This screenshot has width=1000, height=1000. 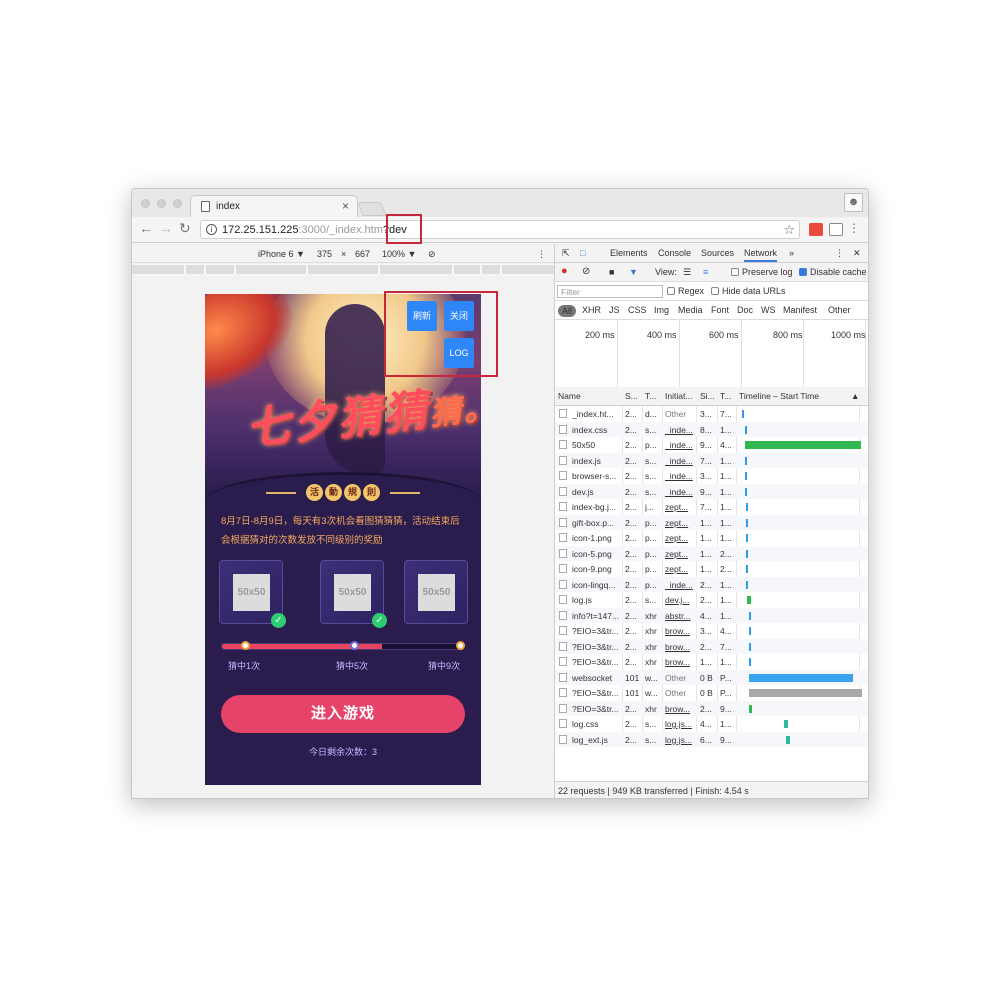 What do you see at coordinates (791, 253) in the screenshot?
I see `tab-more: »` at bounding box center [791, 253].